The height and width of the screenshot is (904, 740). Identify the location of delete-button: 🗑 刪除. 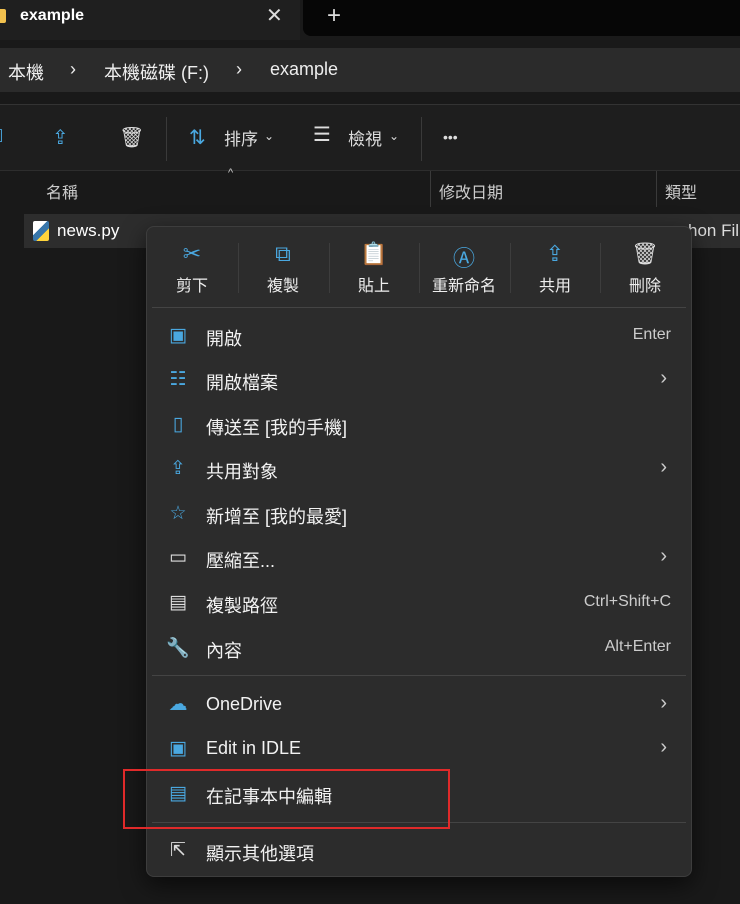
(645, 265).